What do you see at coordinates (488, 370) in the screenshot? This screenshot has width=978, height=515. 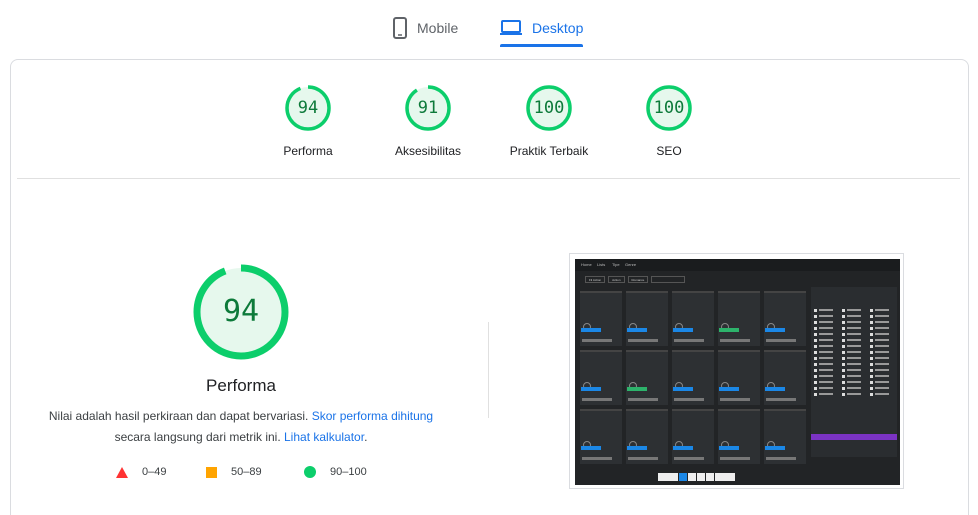 I see `column-divider` at bounding box center [488, 370].